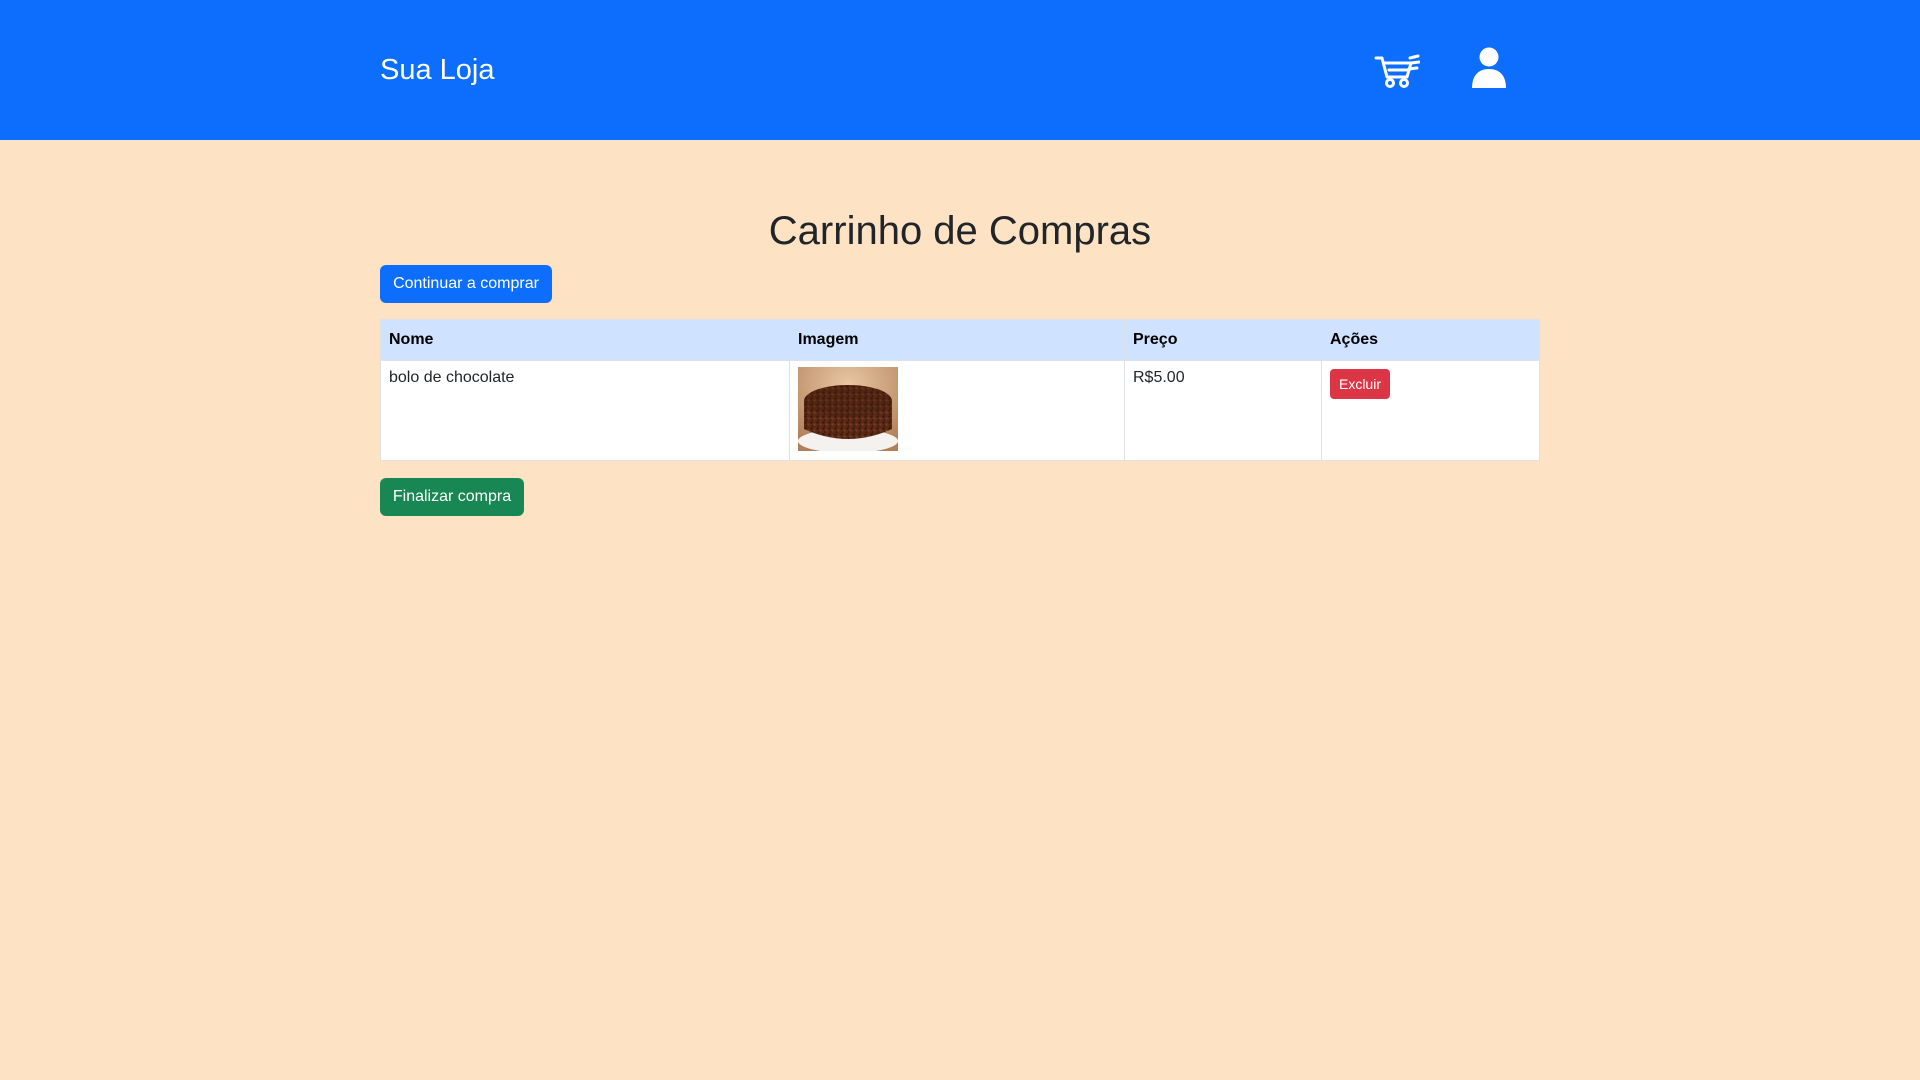  What do you see at coordinates (1360, 384) in the screenshot?
I see `delete-button: Excluir` at bounding box center [1360, 384].